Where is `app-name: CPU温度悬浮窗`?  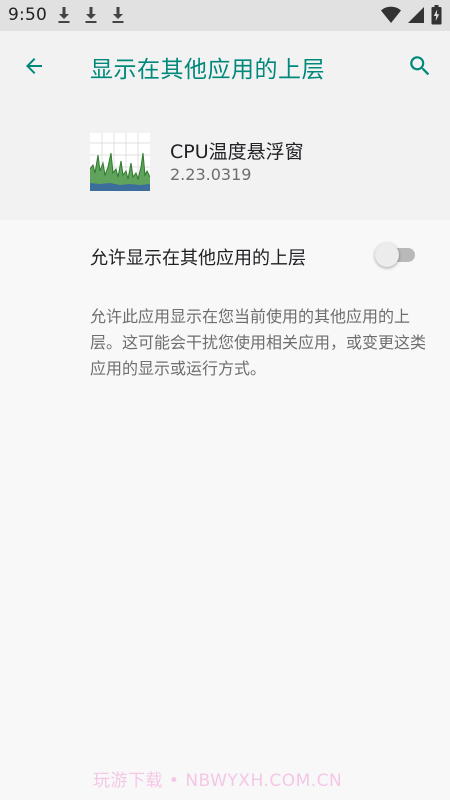 app-name: CPU温度悬浮窗 is located at coordinates (237, 152).